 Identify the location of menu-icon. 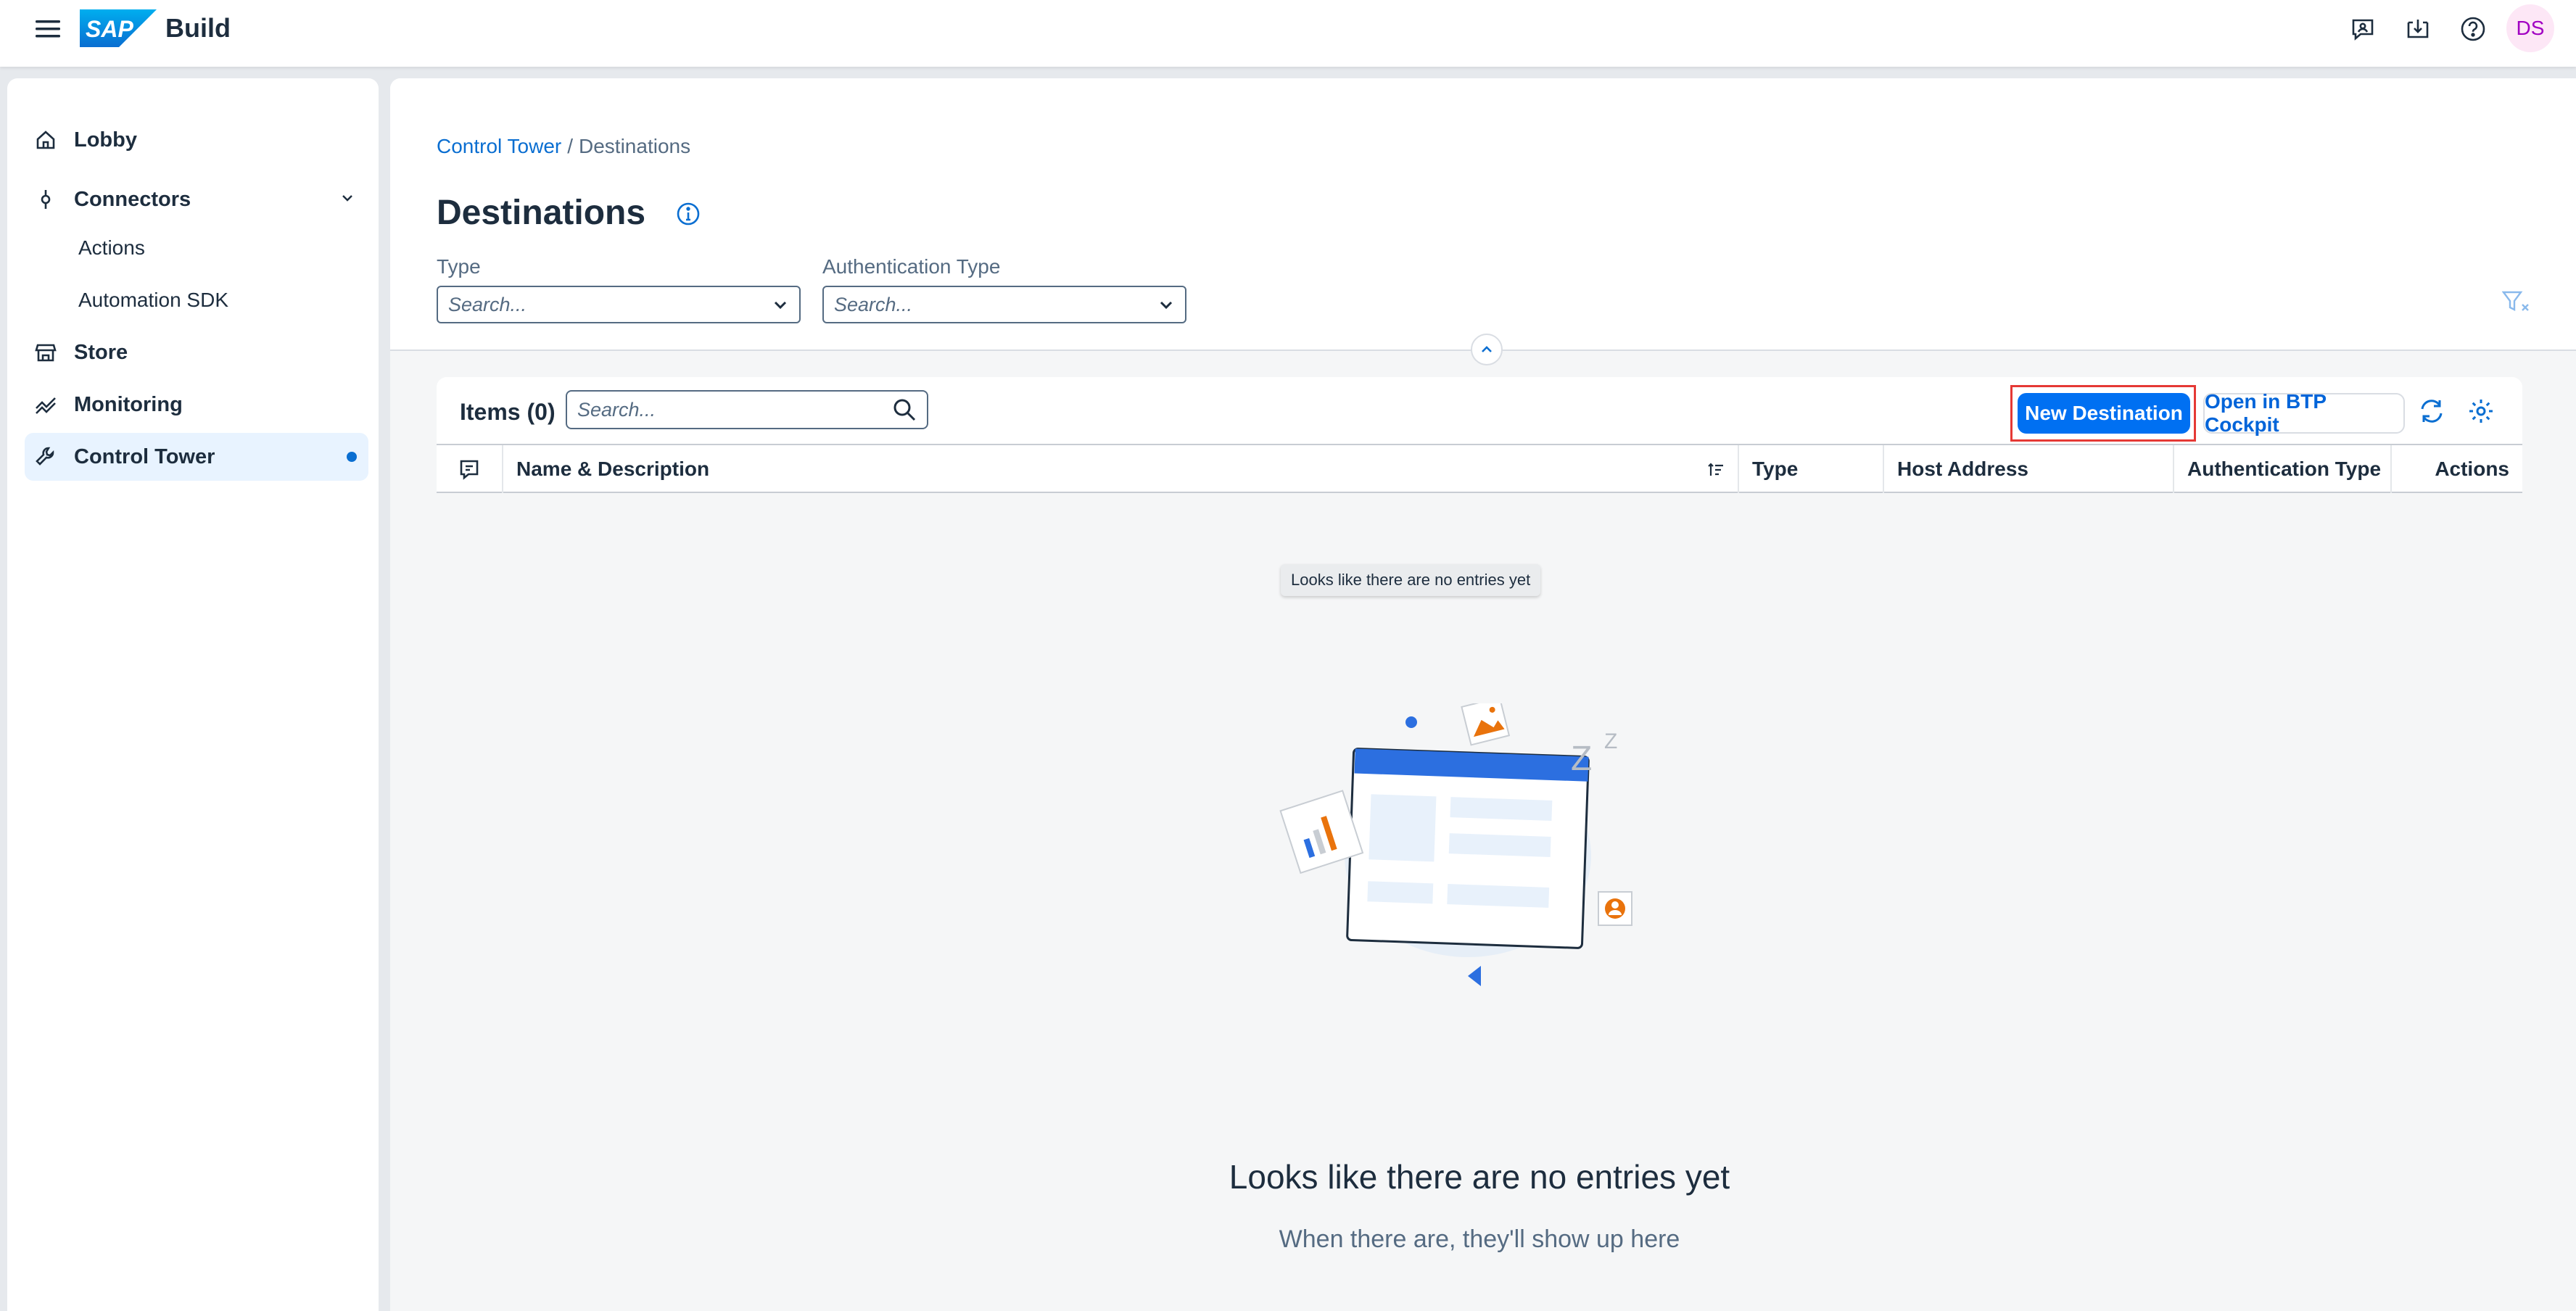
(48, 29).